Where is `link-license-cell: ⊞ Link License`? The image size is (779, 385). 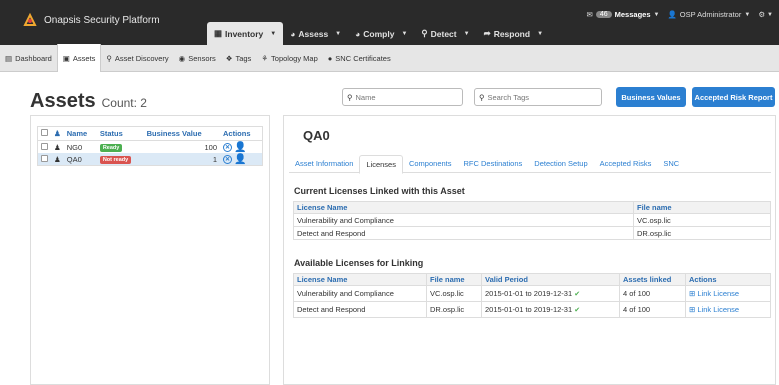
link-license-cell: ⊞ Link License is located at coordinates (728, 293).